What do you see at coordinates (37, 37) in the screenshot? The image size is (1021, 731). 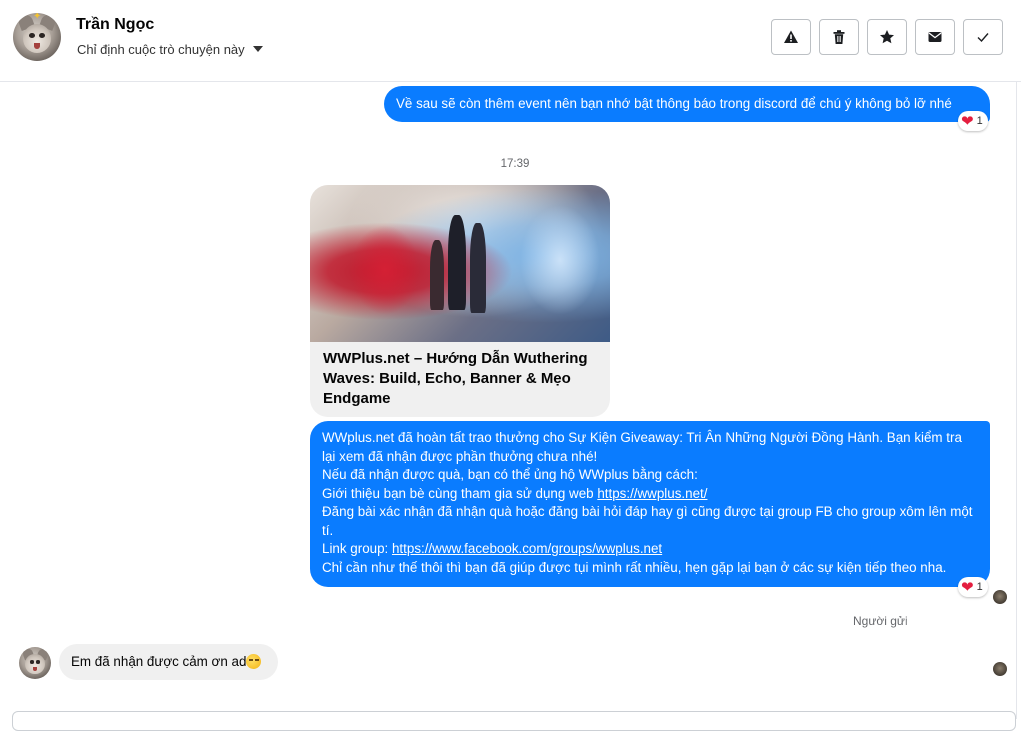 I see `contact-avatar: ✦` at bounding box center [37, 37].